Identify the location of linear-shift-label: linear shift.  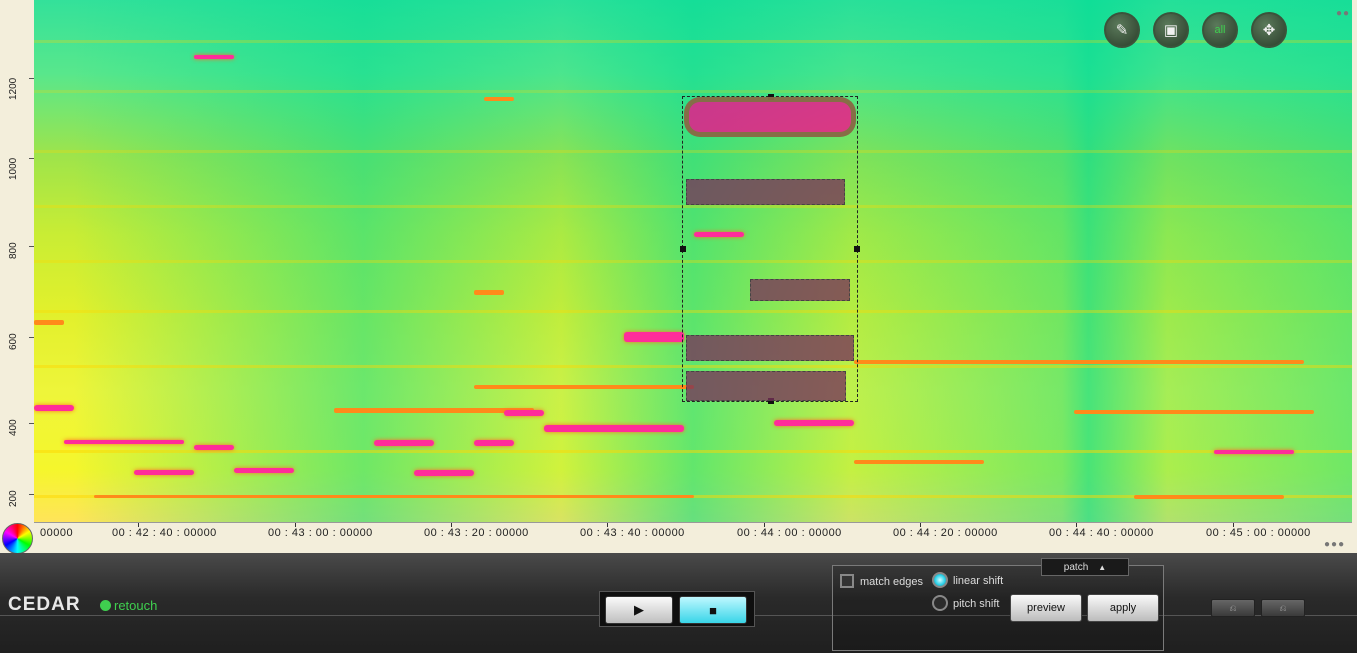
(978, 581).